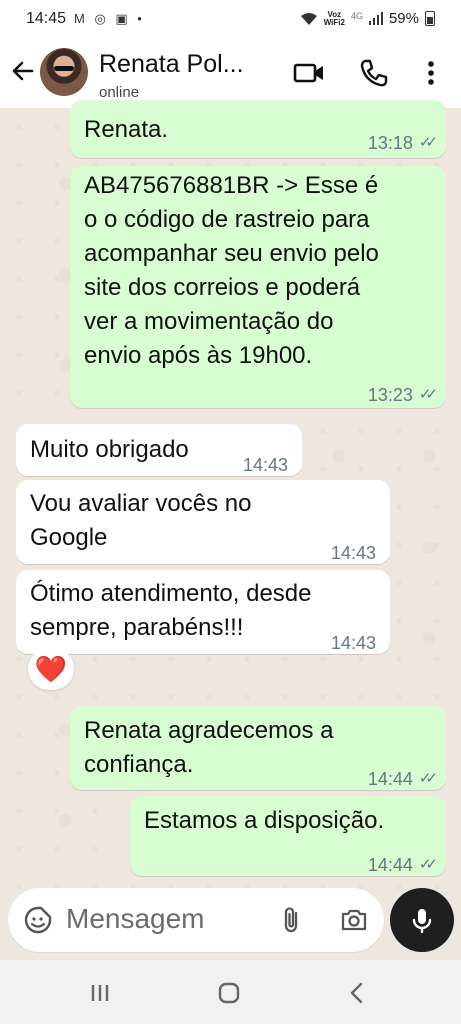  I want to click on message-bubble-incoming: Vou avaliar vocês no Google 14:43, so click(203, 522).